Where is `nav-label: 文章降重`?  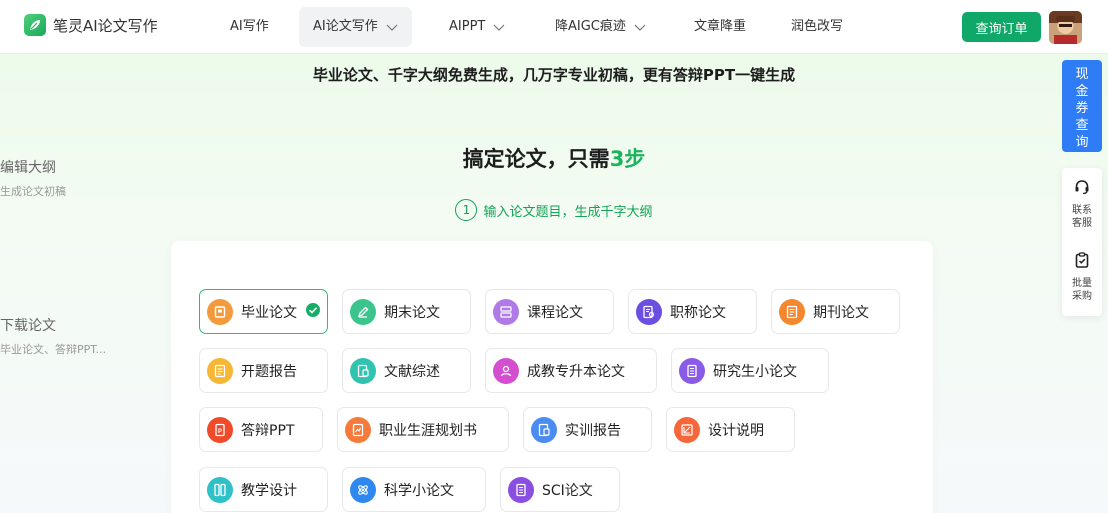
nav-label: 文章降重 is located at coordinates (720, 26).